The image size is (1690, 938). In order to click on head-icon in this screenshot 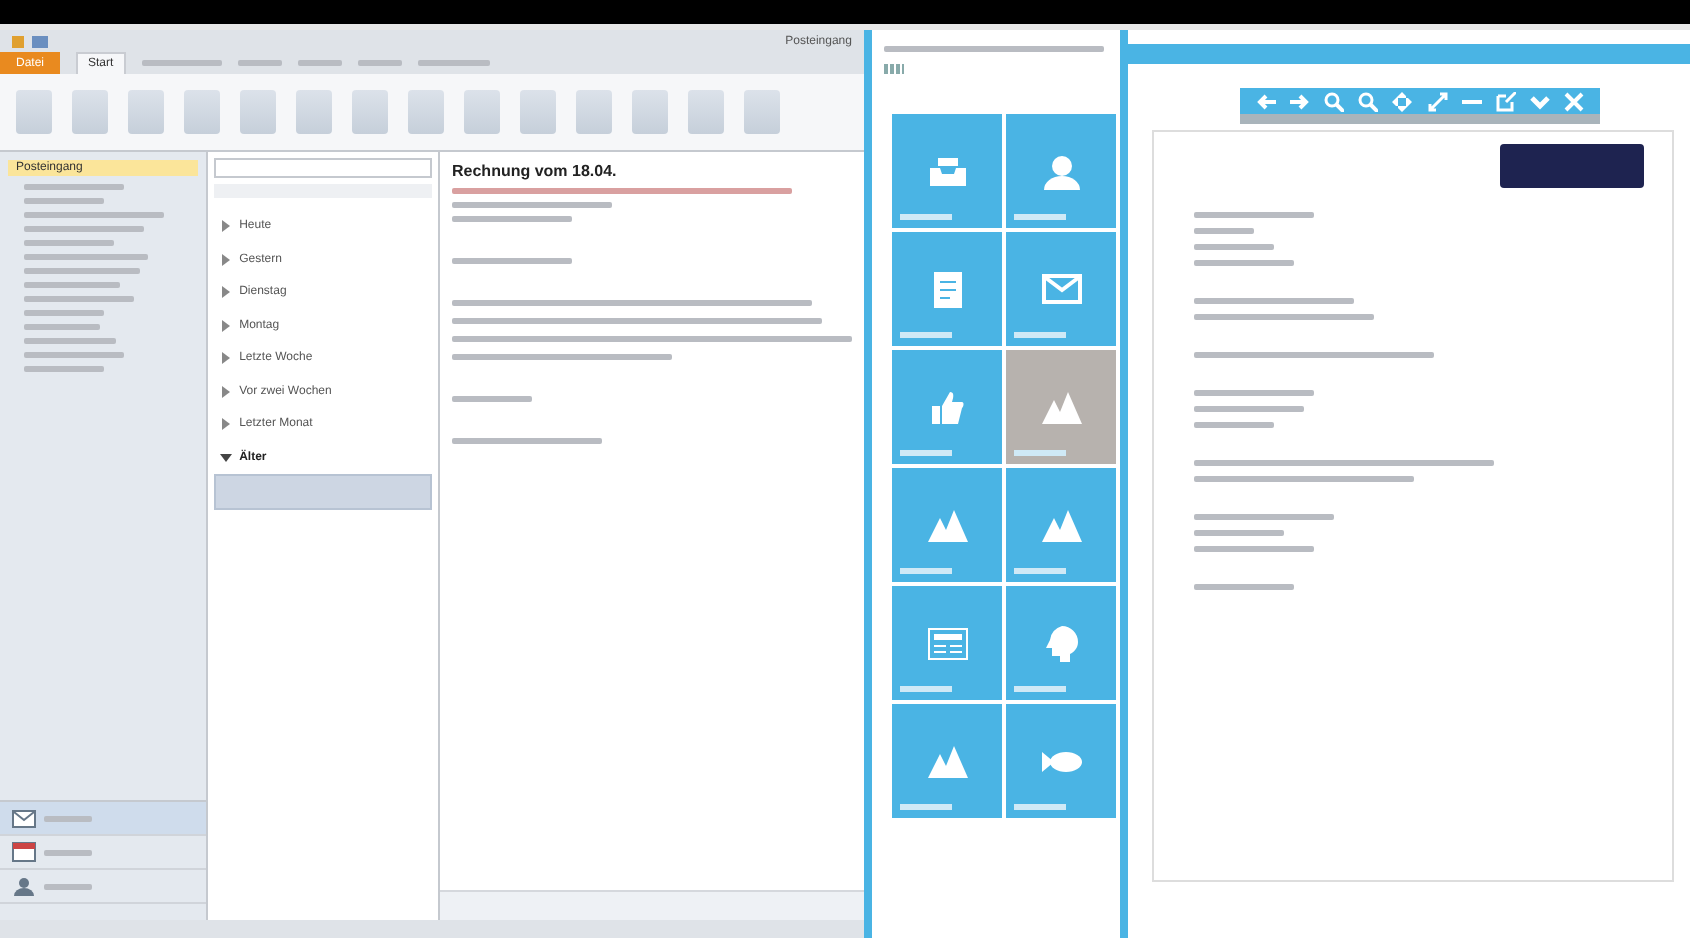, I will do `click(1061, 643)`.